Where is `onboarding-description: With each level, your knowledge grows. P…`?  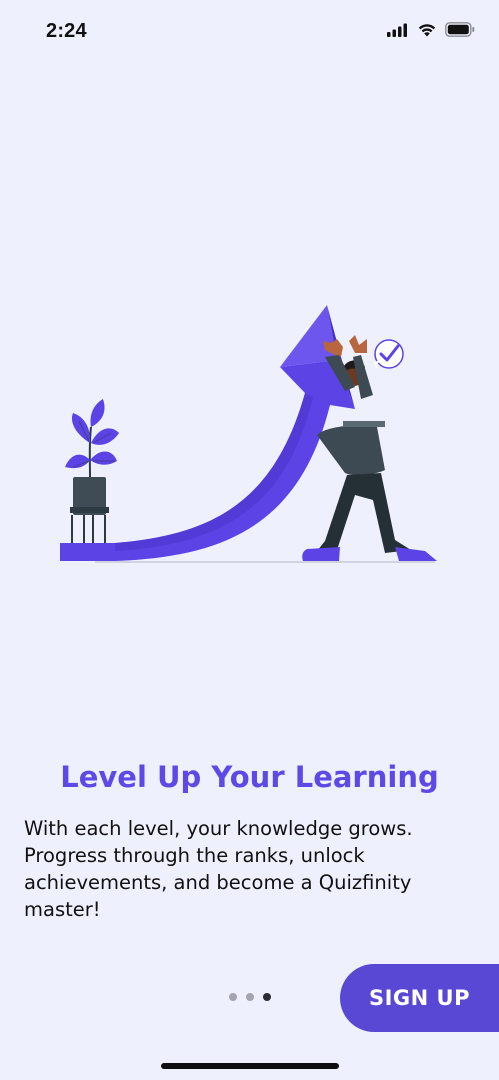 onboarding-description: With each level, your knowledge grows. P… is located at coordinates (218, 869).